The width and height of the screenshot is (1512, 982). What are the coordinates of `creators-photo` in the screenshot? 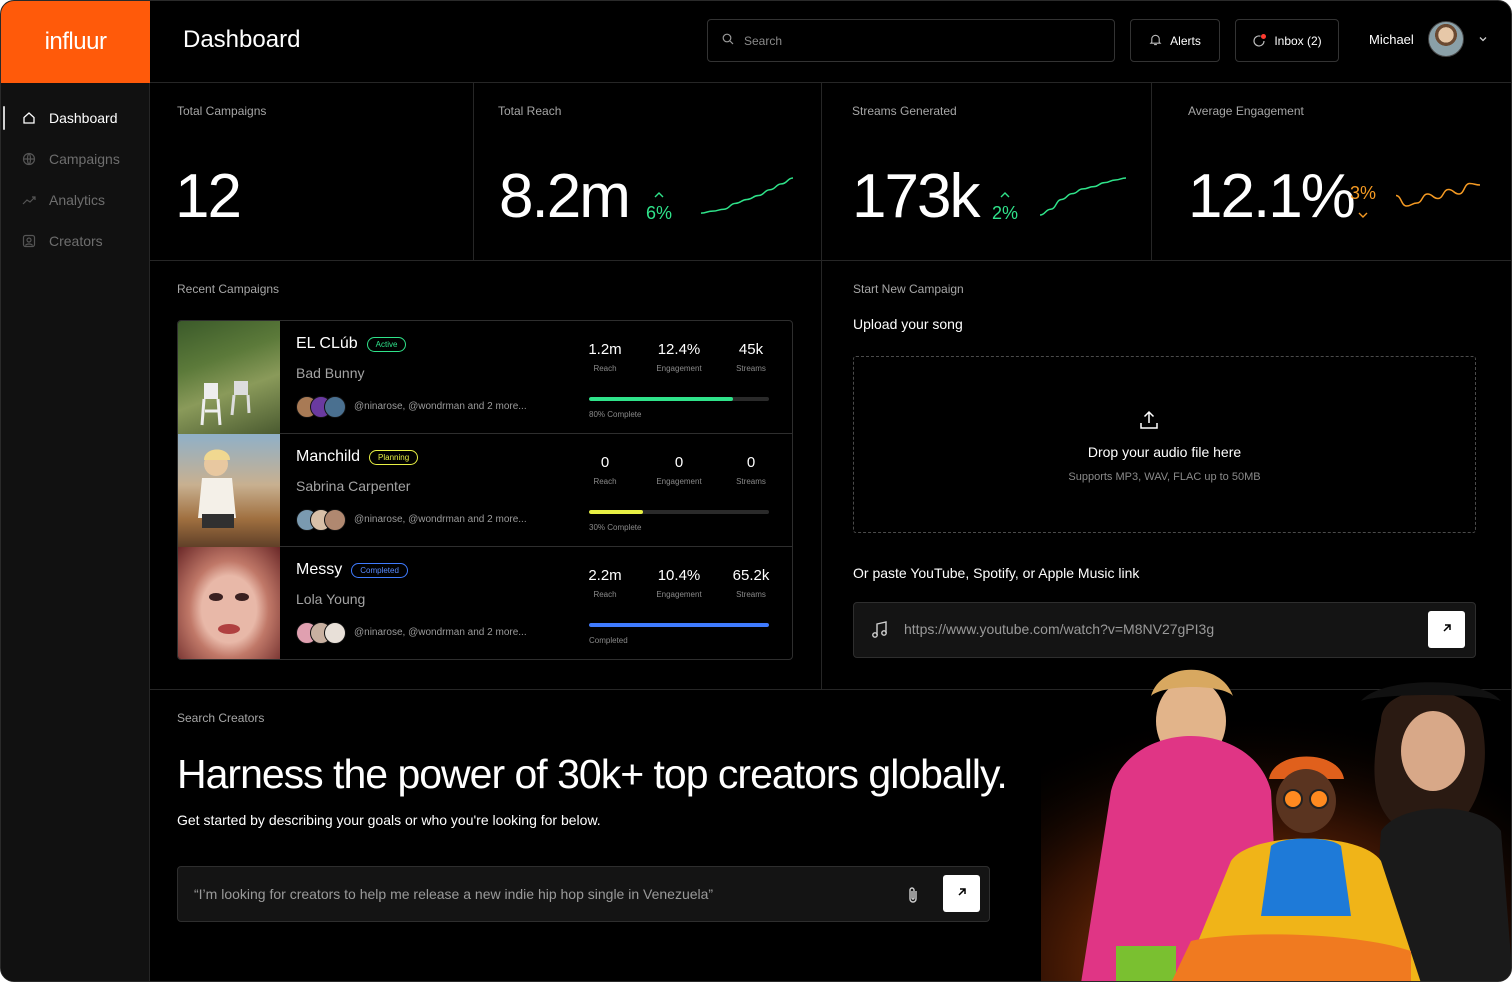 It's located at (1276, 821).